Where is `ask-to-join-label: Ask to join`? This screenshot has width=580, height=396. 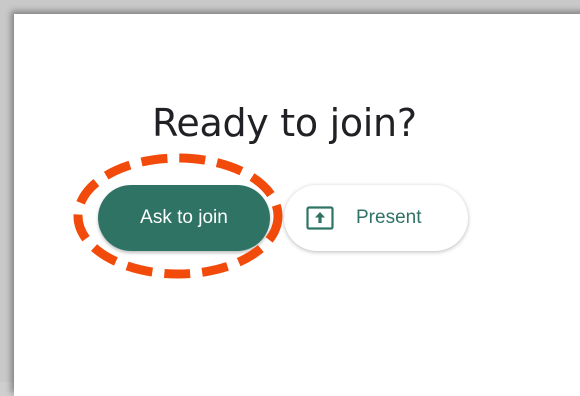
ask-to-join-label: Ask to join is located at coordinates (184, 217).